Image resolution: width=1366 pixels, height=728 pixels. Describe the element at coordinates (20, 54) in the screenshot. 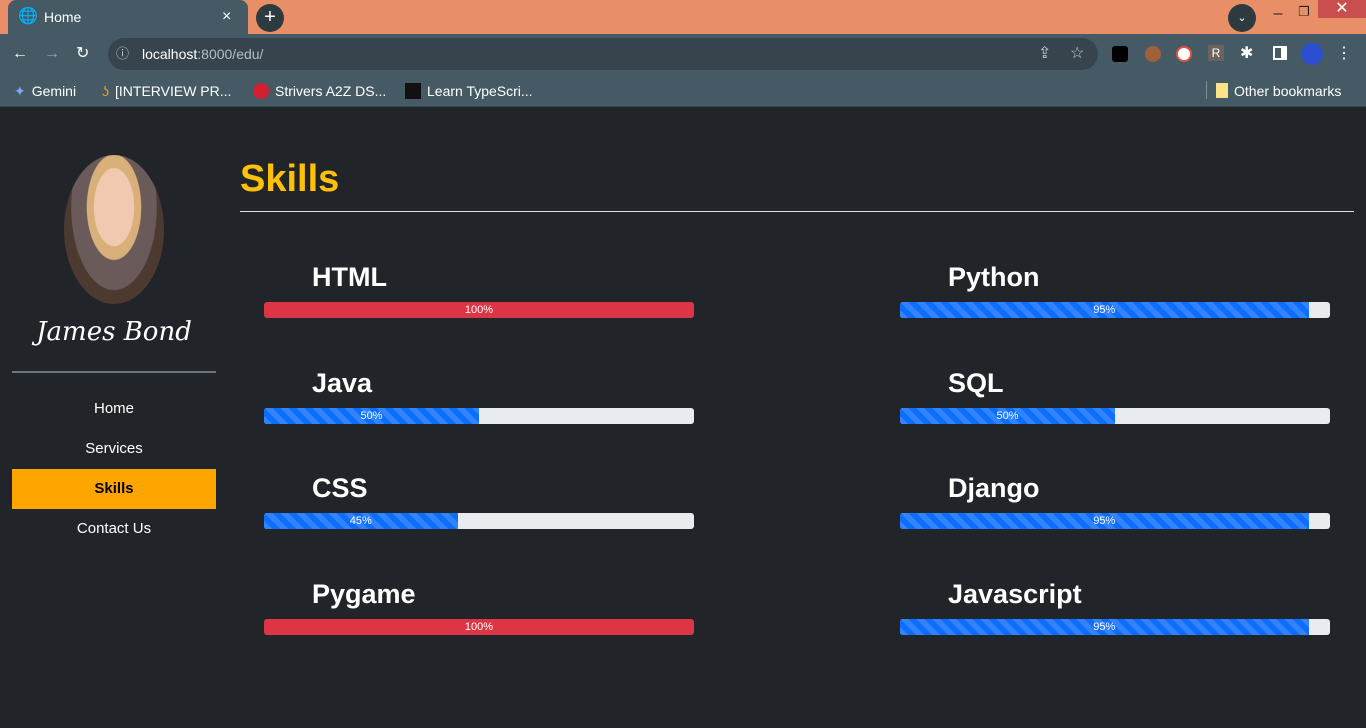

I see `back-icon: ←` at that location.